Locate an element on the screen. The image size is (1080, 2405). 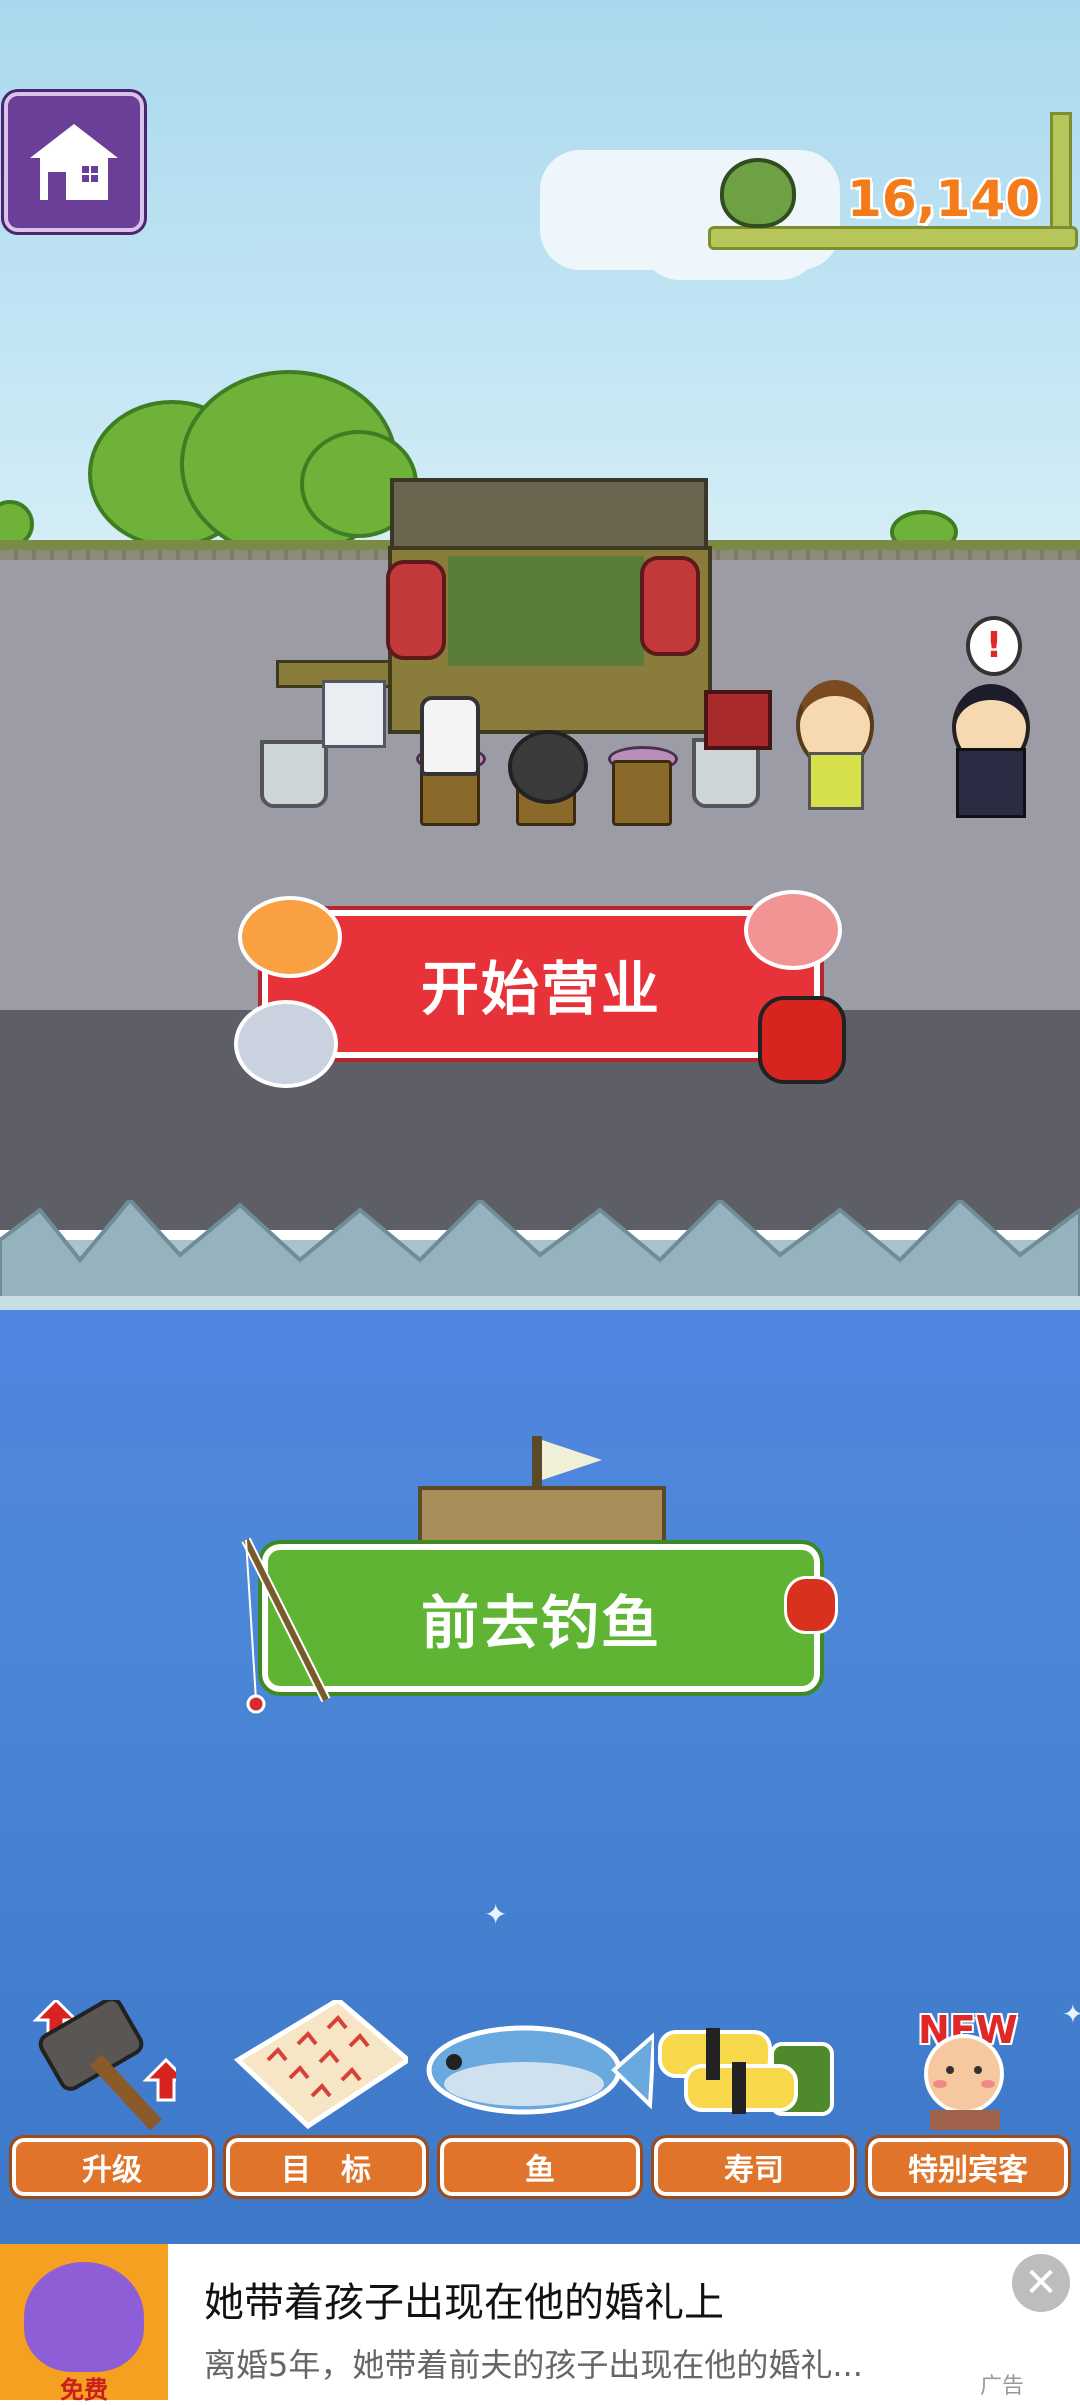
goals-sheet-icon is located at coordinates (320, 2063).